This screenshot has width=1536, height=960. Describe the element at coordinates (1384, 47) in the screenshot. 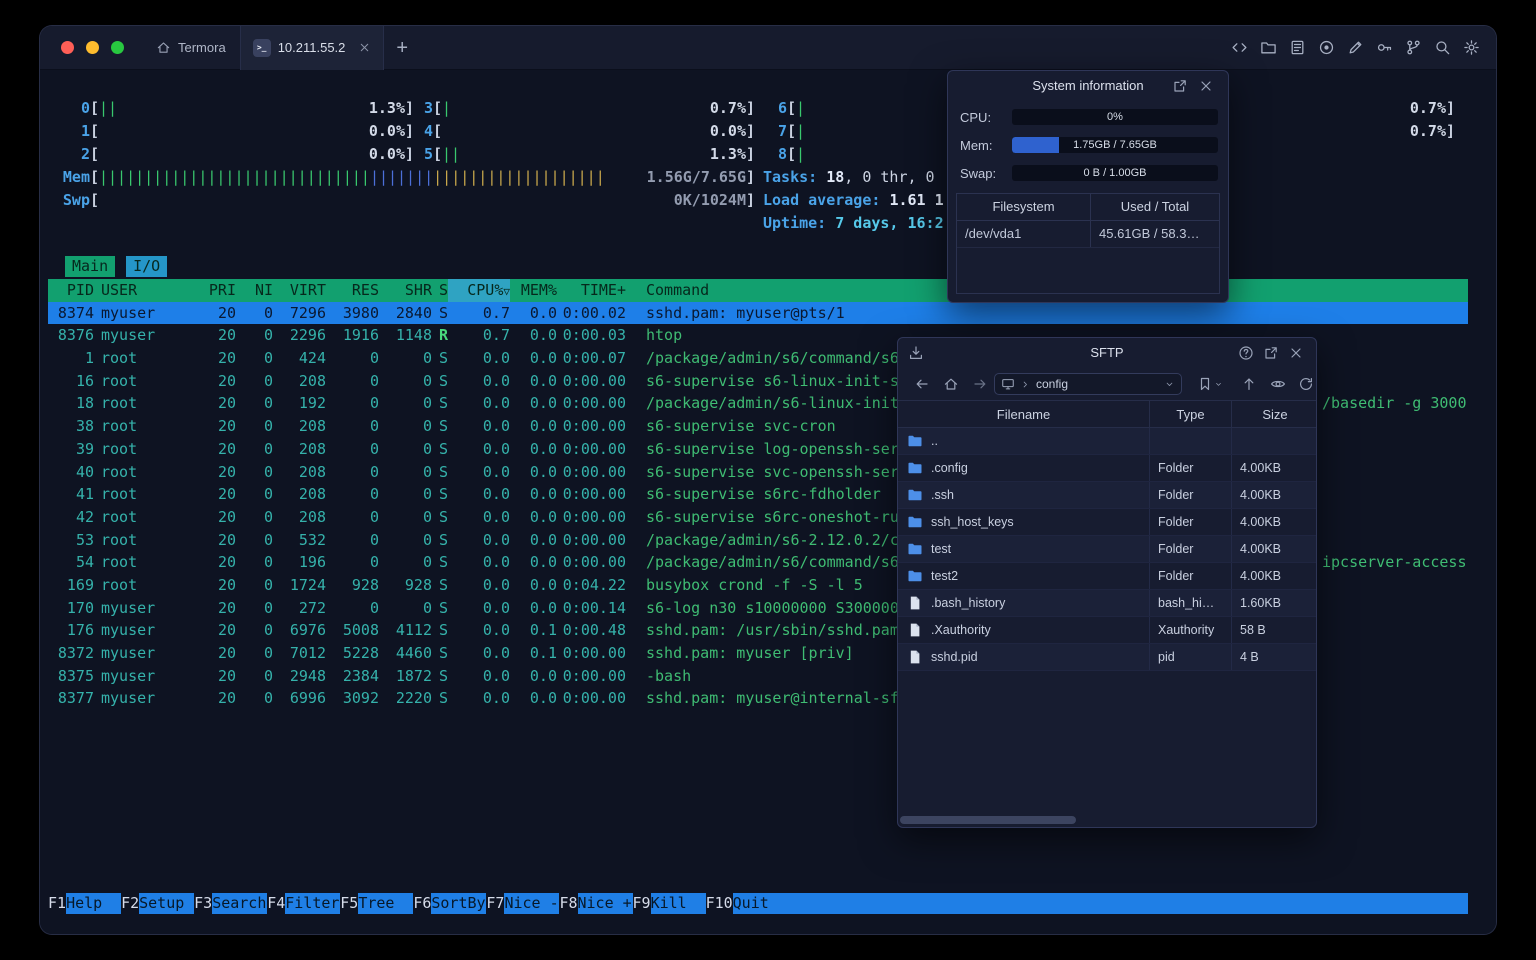

I see `key-icon` at that location.